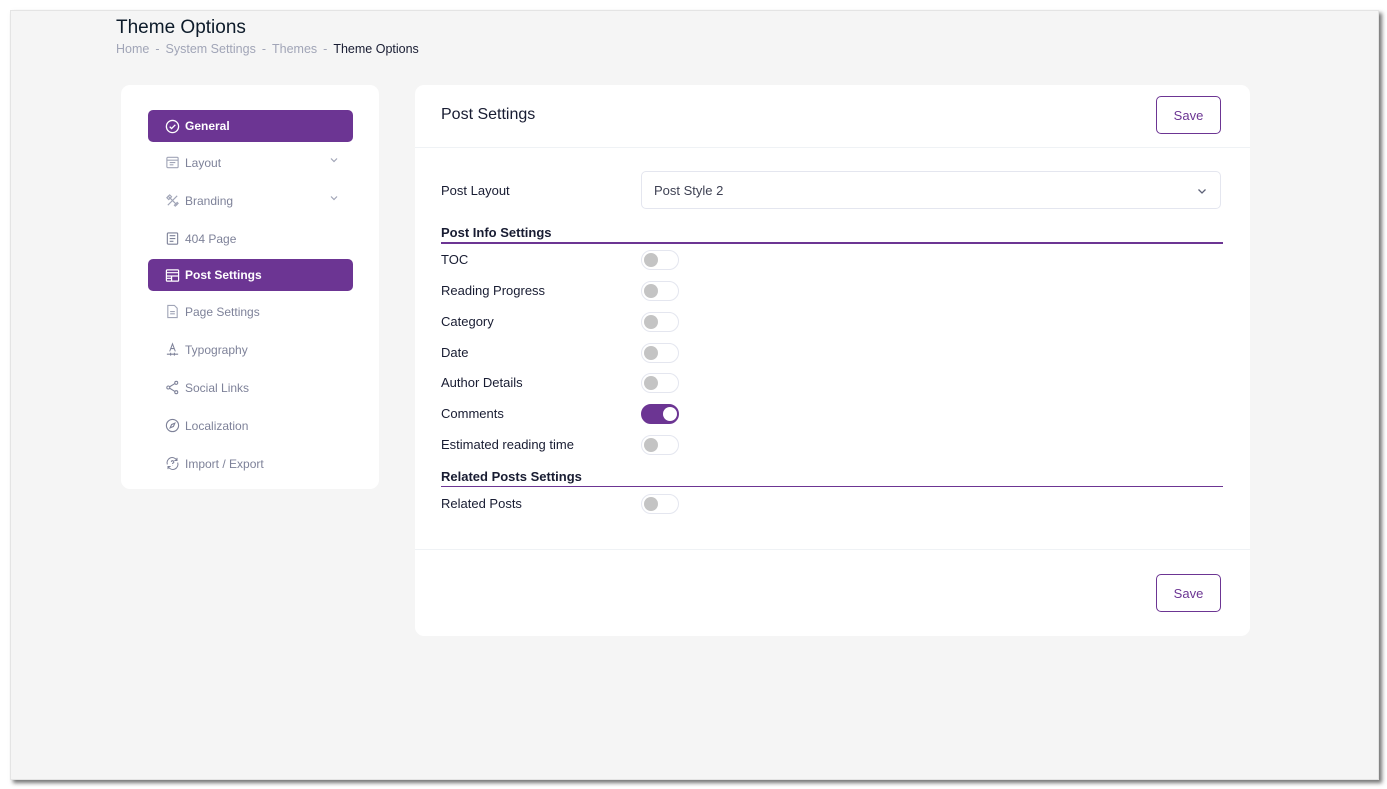 This screenshot has width=1387, height=789. I want to click on sidebar-item-label: 404 Page, so click(211, 238).